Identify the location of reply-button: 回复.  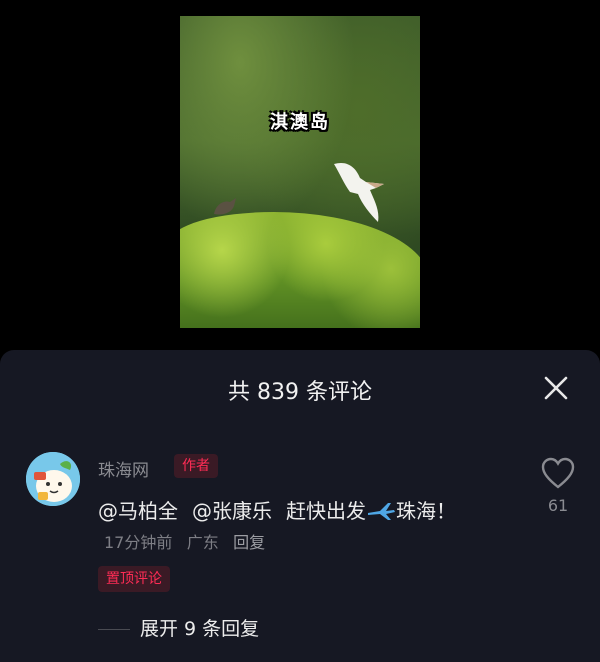
(249, 542).